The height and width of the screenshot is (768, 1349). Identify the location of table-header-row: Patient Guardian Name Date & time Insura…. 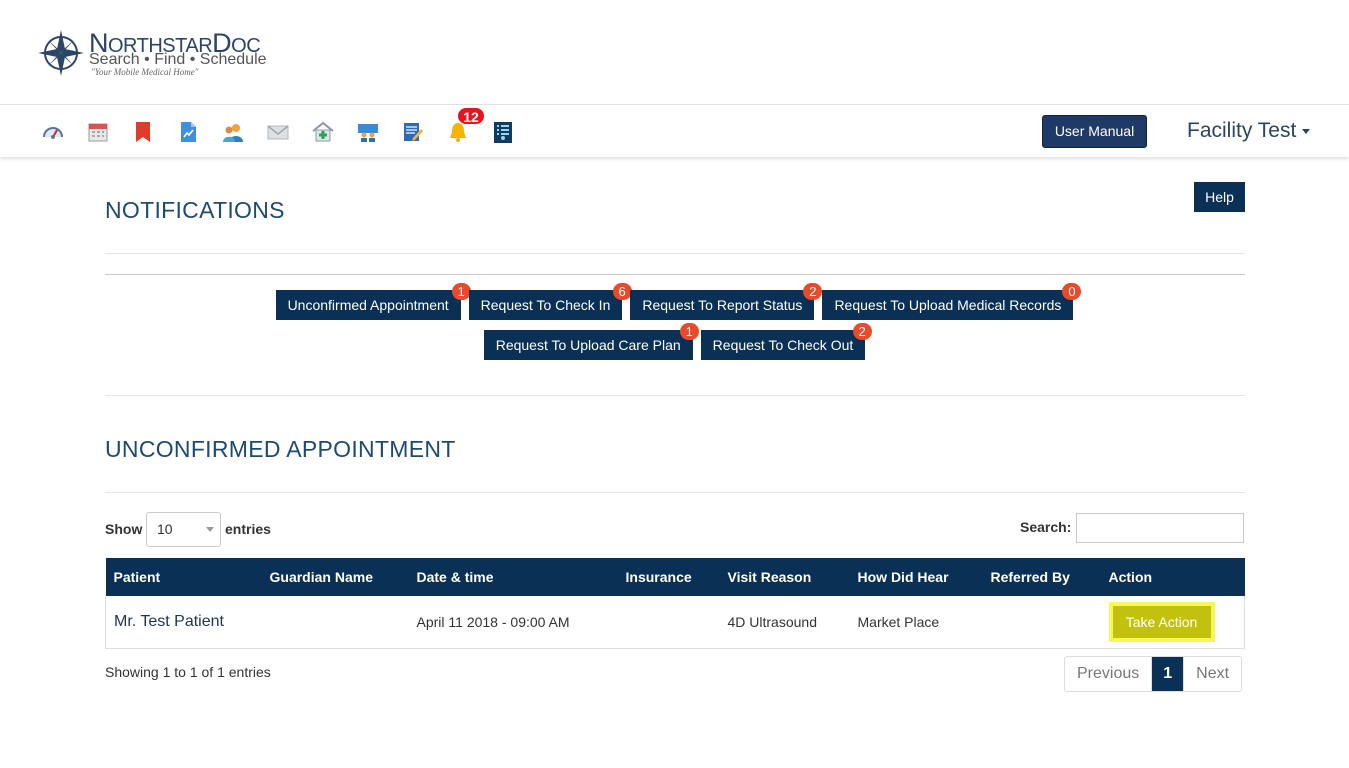
(675, 577).